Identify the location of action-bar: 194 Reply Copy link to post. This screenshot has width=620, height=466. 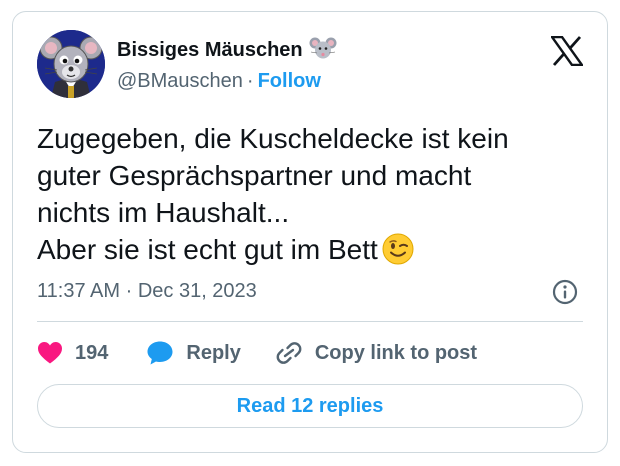
(257, 353).